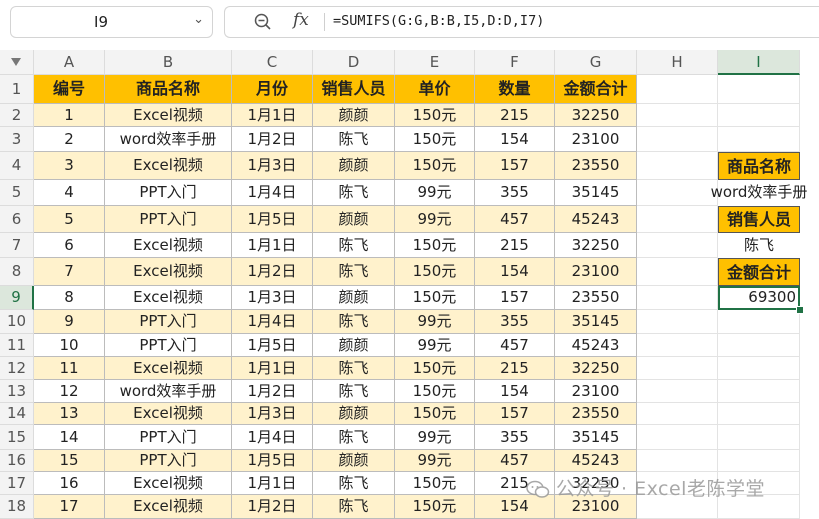  Describe the element at coordinates (354, 89) in the screenshot. I see `table-header-cell: 销售人员` at that location.